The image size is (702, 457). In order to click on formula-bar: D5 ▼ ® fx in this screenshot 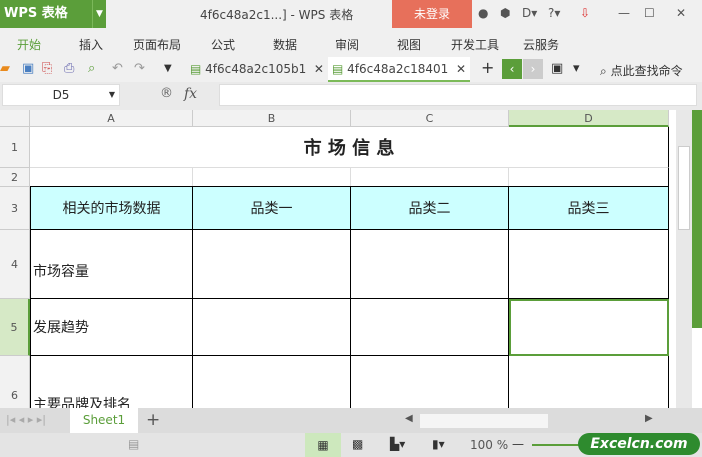, I will do `click(351, 96)`.